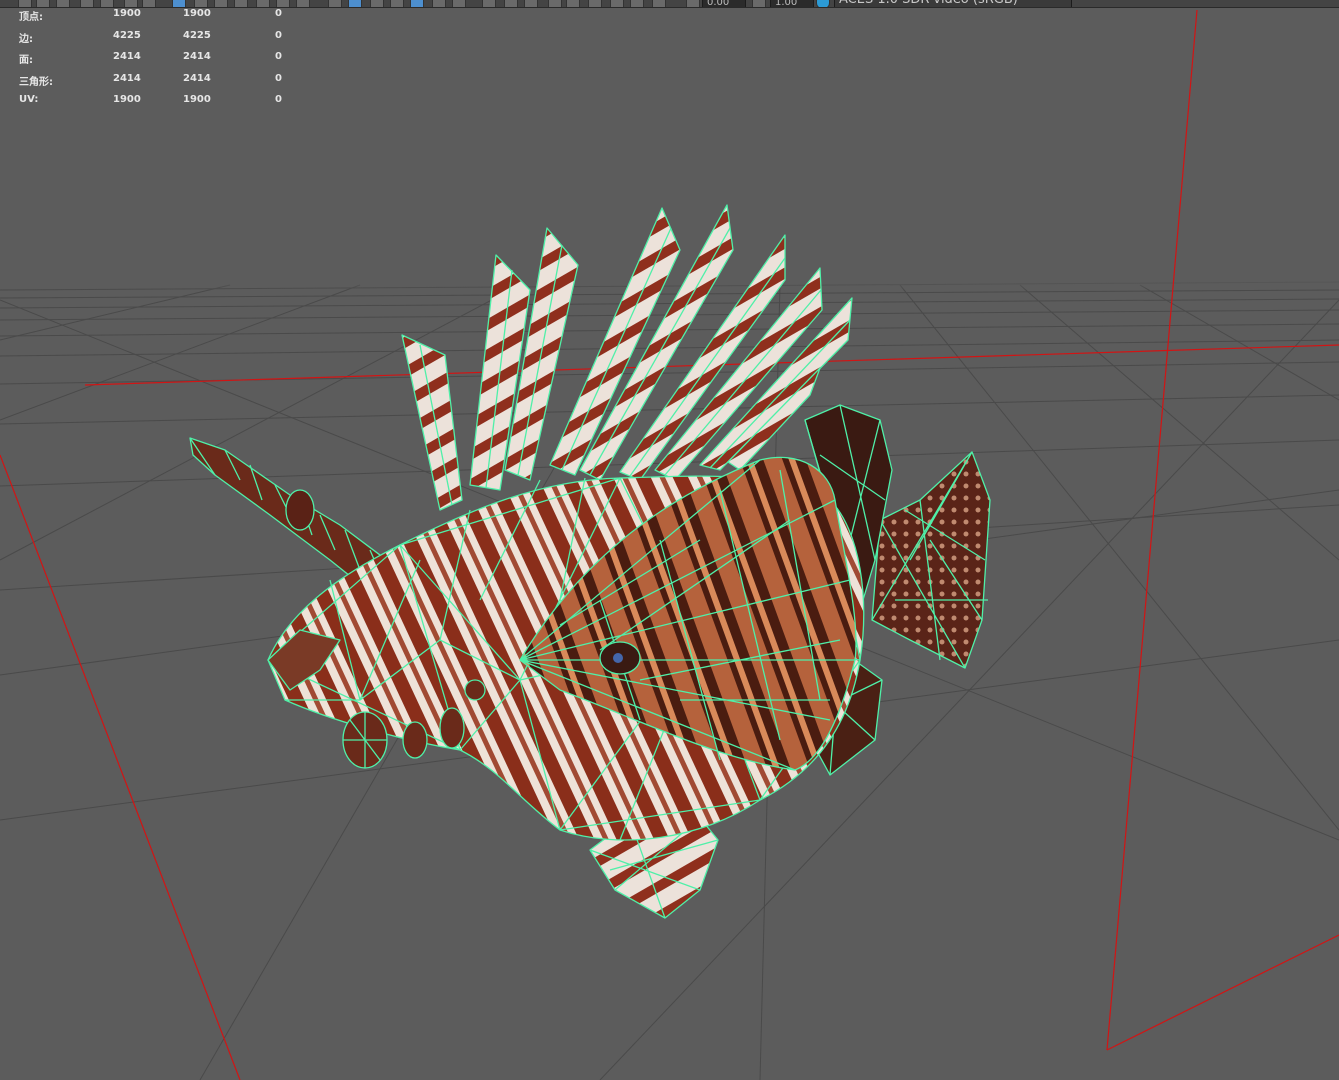  I want to click on image-plane-icon, so click(87, 3).